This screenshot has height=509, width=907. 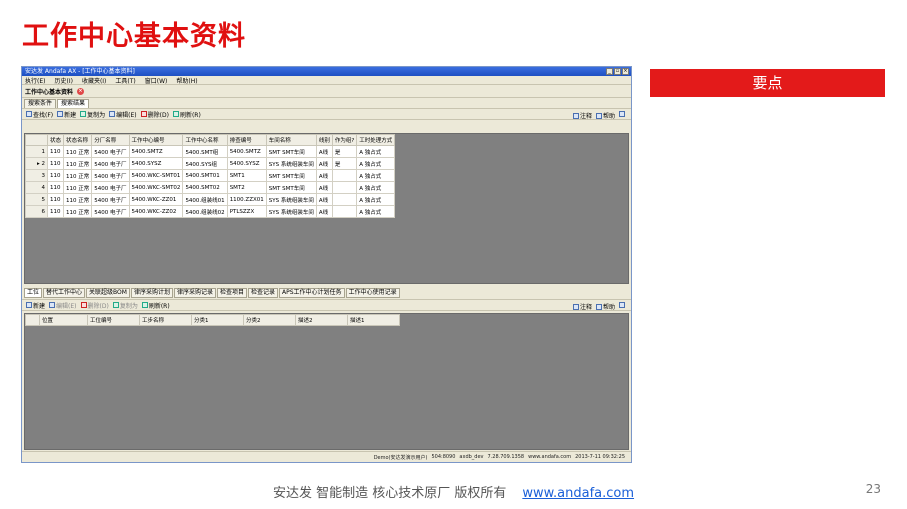 I want to click on maximize-button: ▫, so click(x=617, y=71).